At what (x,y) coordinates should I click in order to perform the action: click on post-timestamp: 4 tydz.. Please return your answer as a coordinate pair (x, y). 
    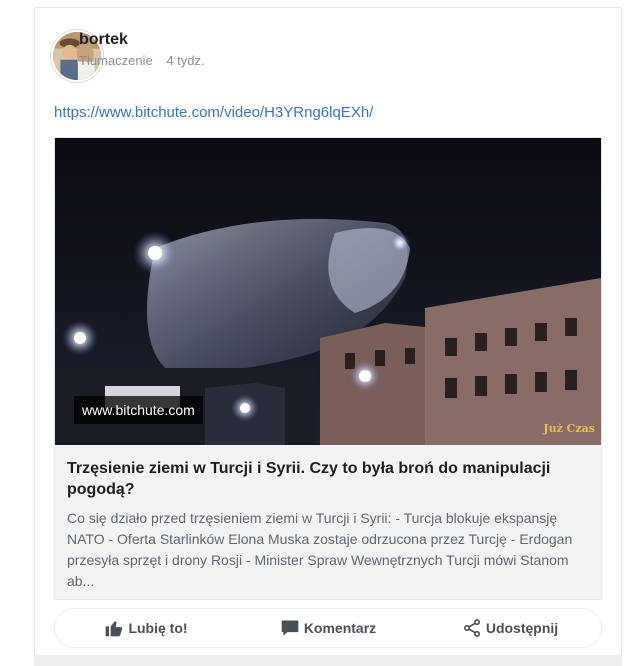
    Looking at the image, I should click on (185, 60).